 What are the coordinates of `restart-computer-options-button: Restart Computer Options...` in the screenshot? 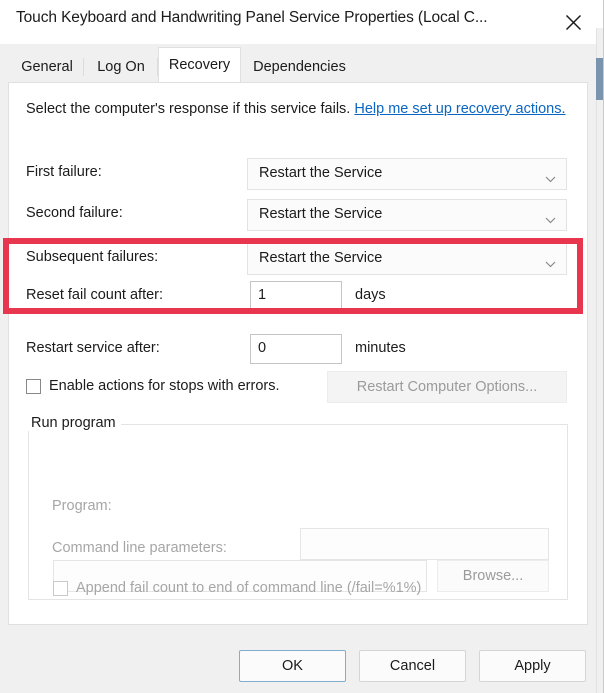 It's located at (447, 387).